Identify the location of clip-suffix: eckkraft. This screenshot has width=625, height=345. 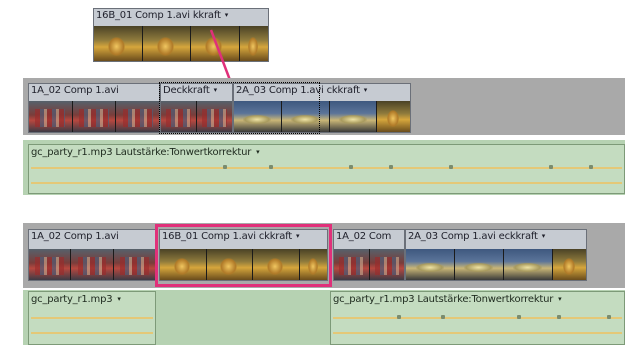
(518, 236).